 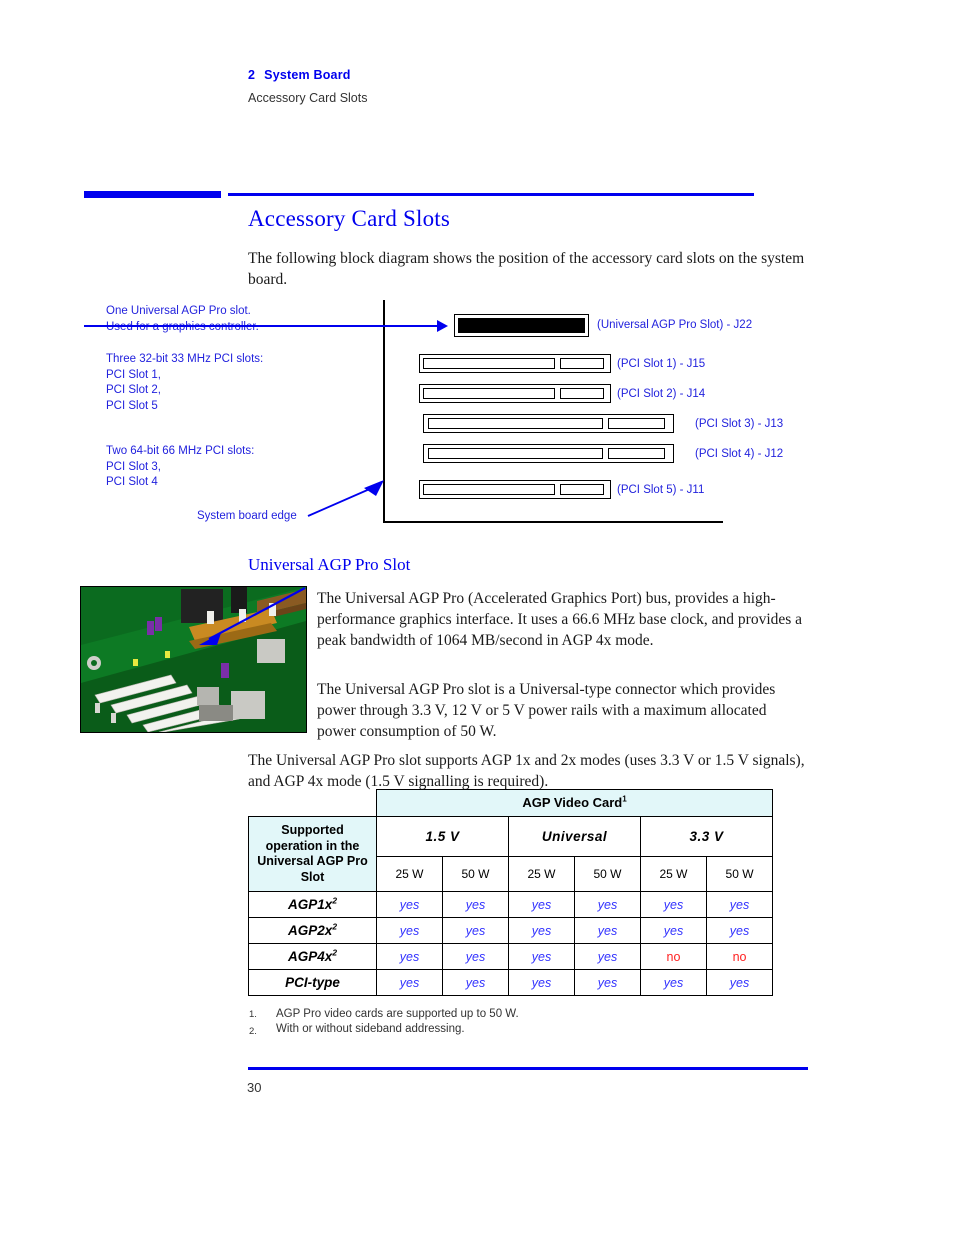 I want to click on slot-graphic-universal-agp-pro, so click(x=521, y=325).